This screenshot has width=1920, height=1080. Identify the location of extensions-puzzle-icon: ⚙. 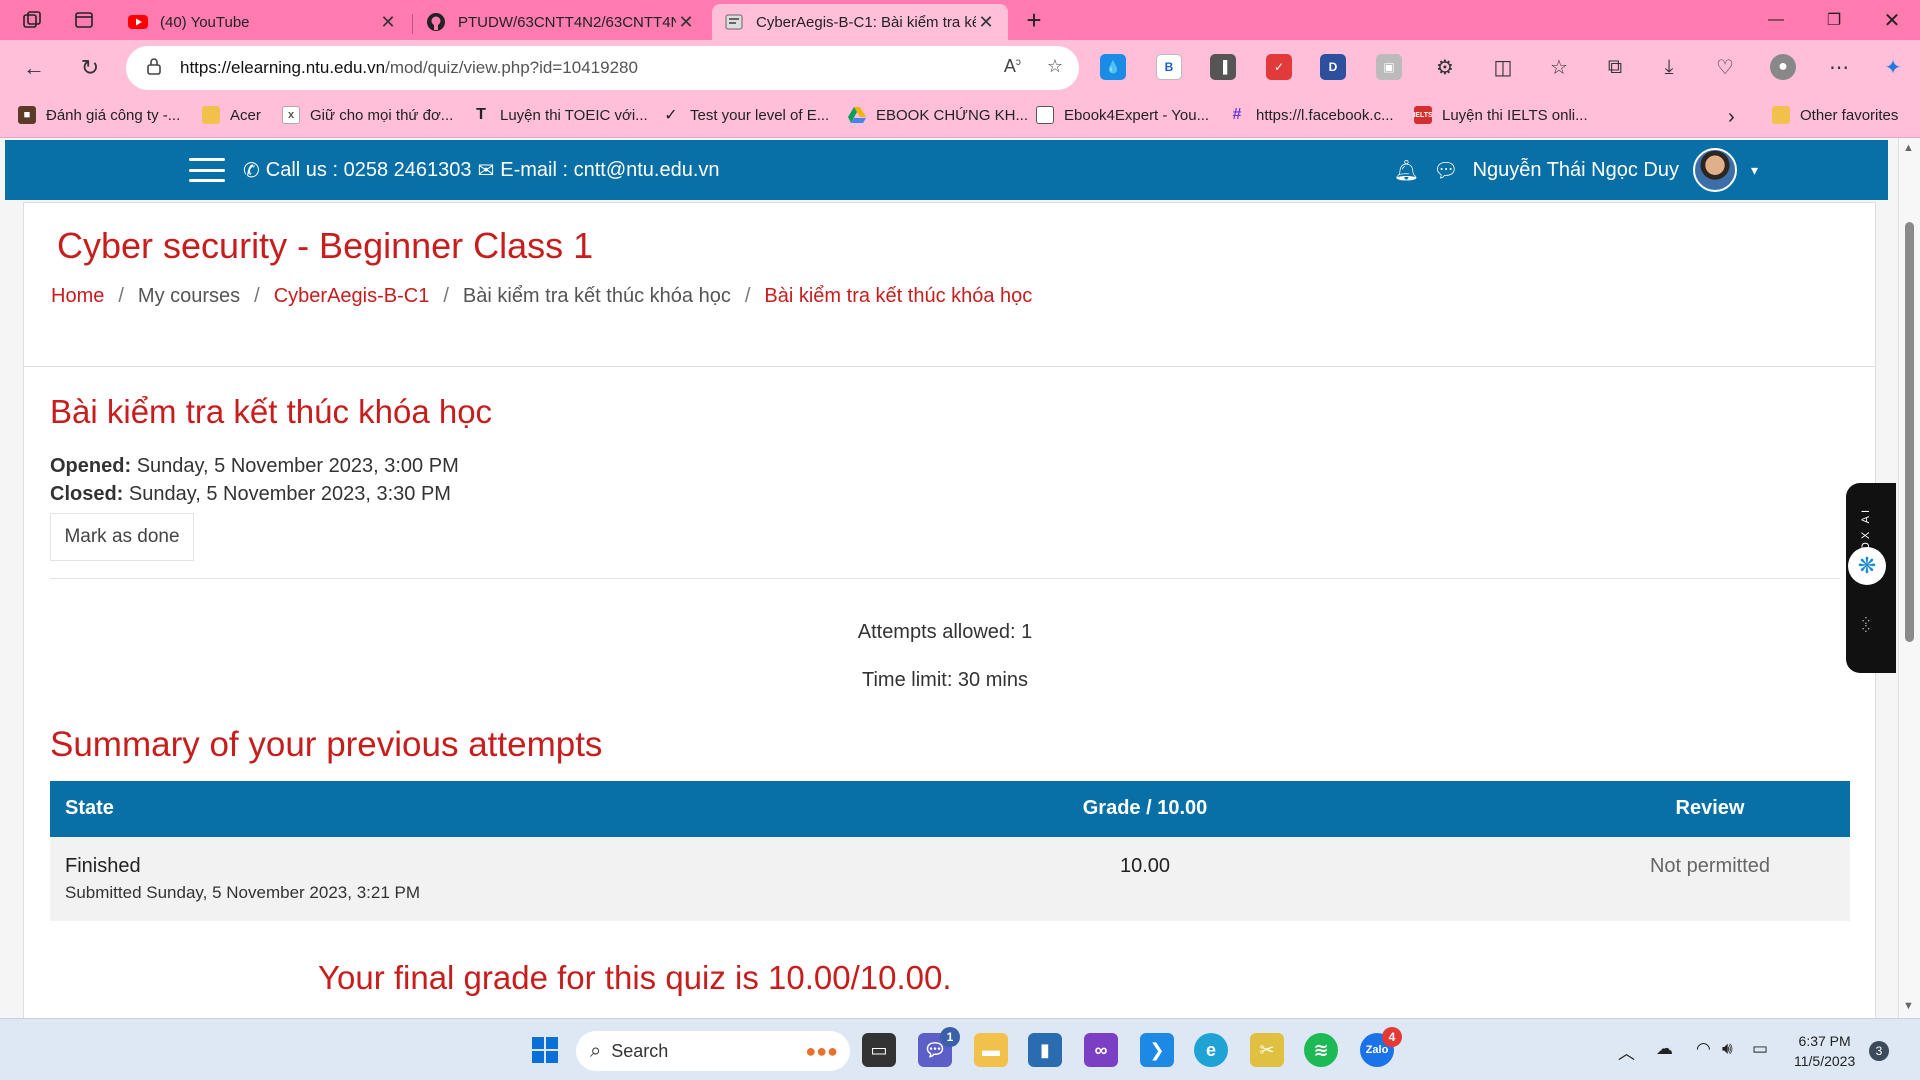
(1445, 67).